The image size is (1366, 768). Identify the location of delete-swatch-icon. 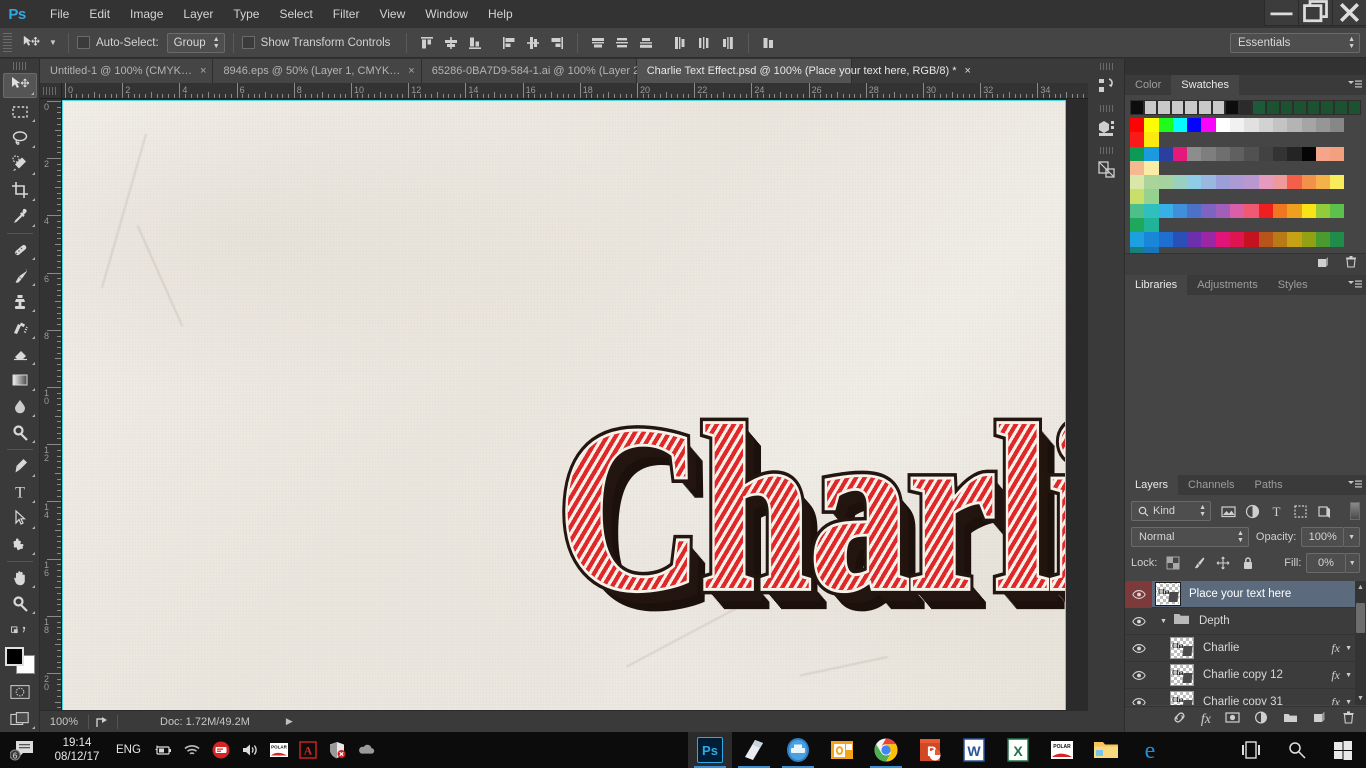
(1351, 264).